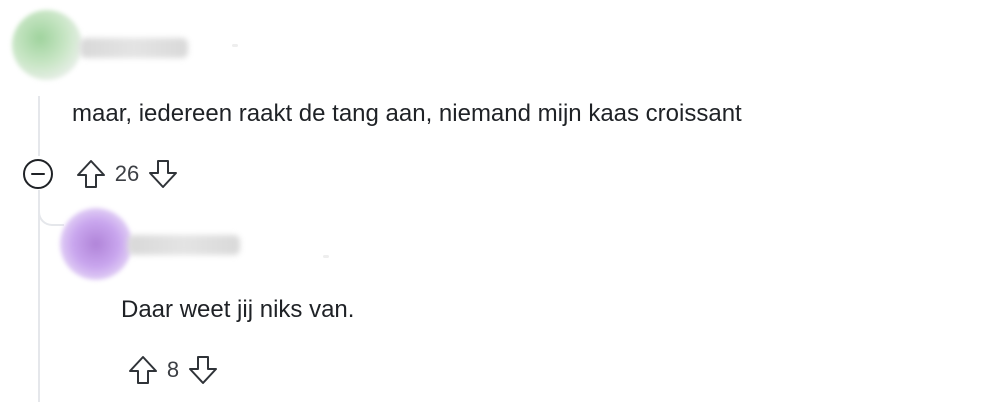 The height and width of the screenshot is (402, 984). Describe the element at coordinates (39, 126) in the screenshot. I see `thread-line-main` at that location.